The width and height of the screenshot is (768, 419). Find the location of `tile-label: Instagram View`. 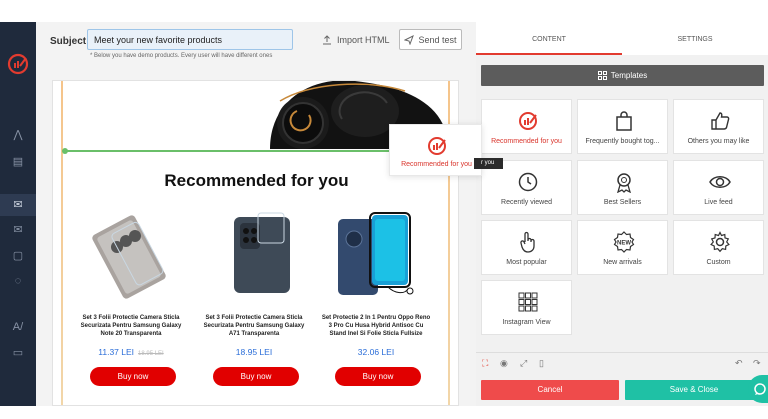

tile-label: Instagram View is located at coordinates (526, 322).